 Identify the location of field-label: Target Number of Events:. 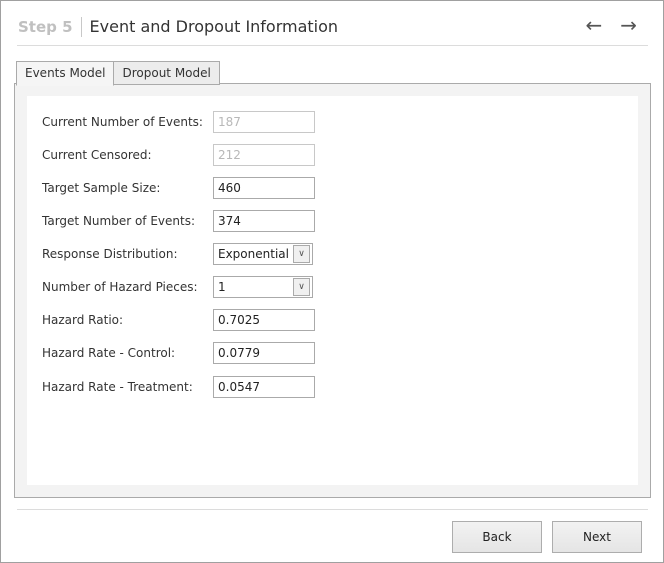
(119, 221).